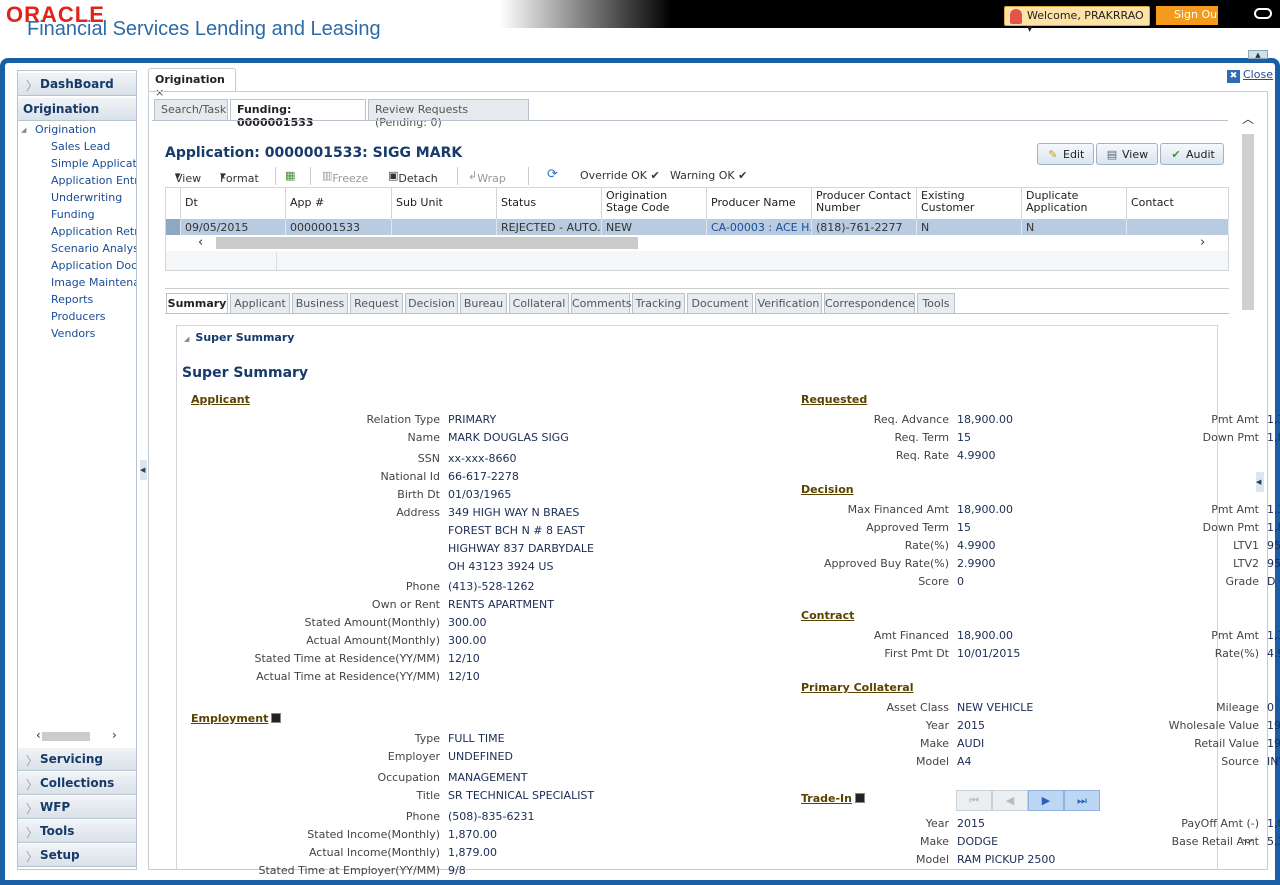  I want to click on sidebar-item-funding: Funding, so click(77, 216).